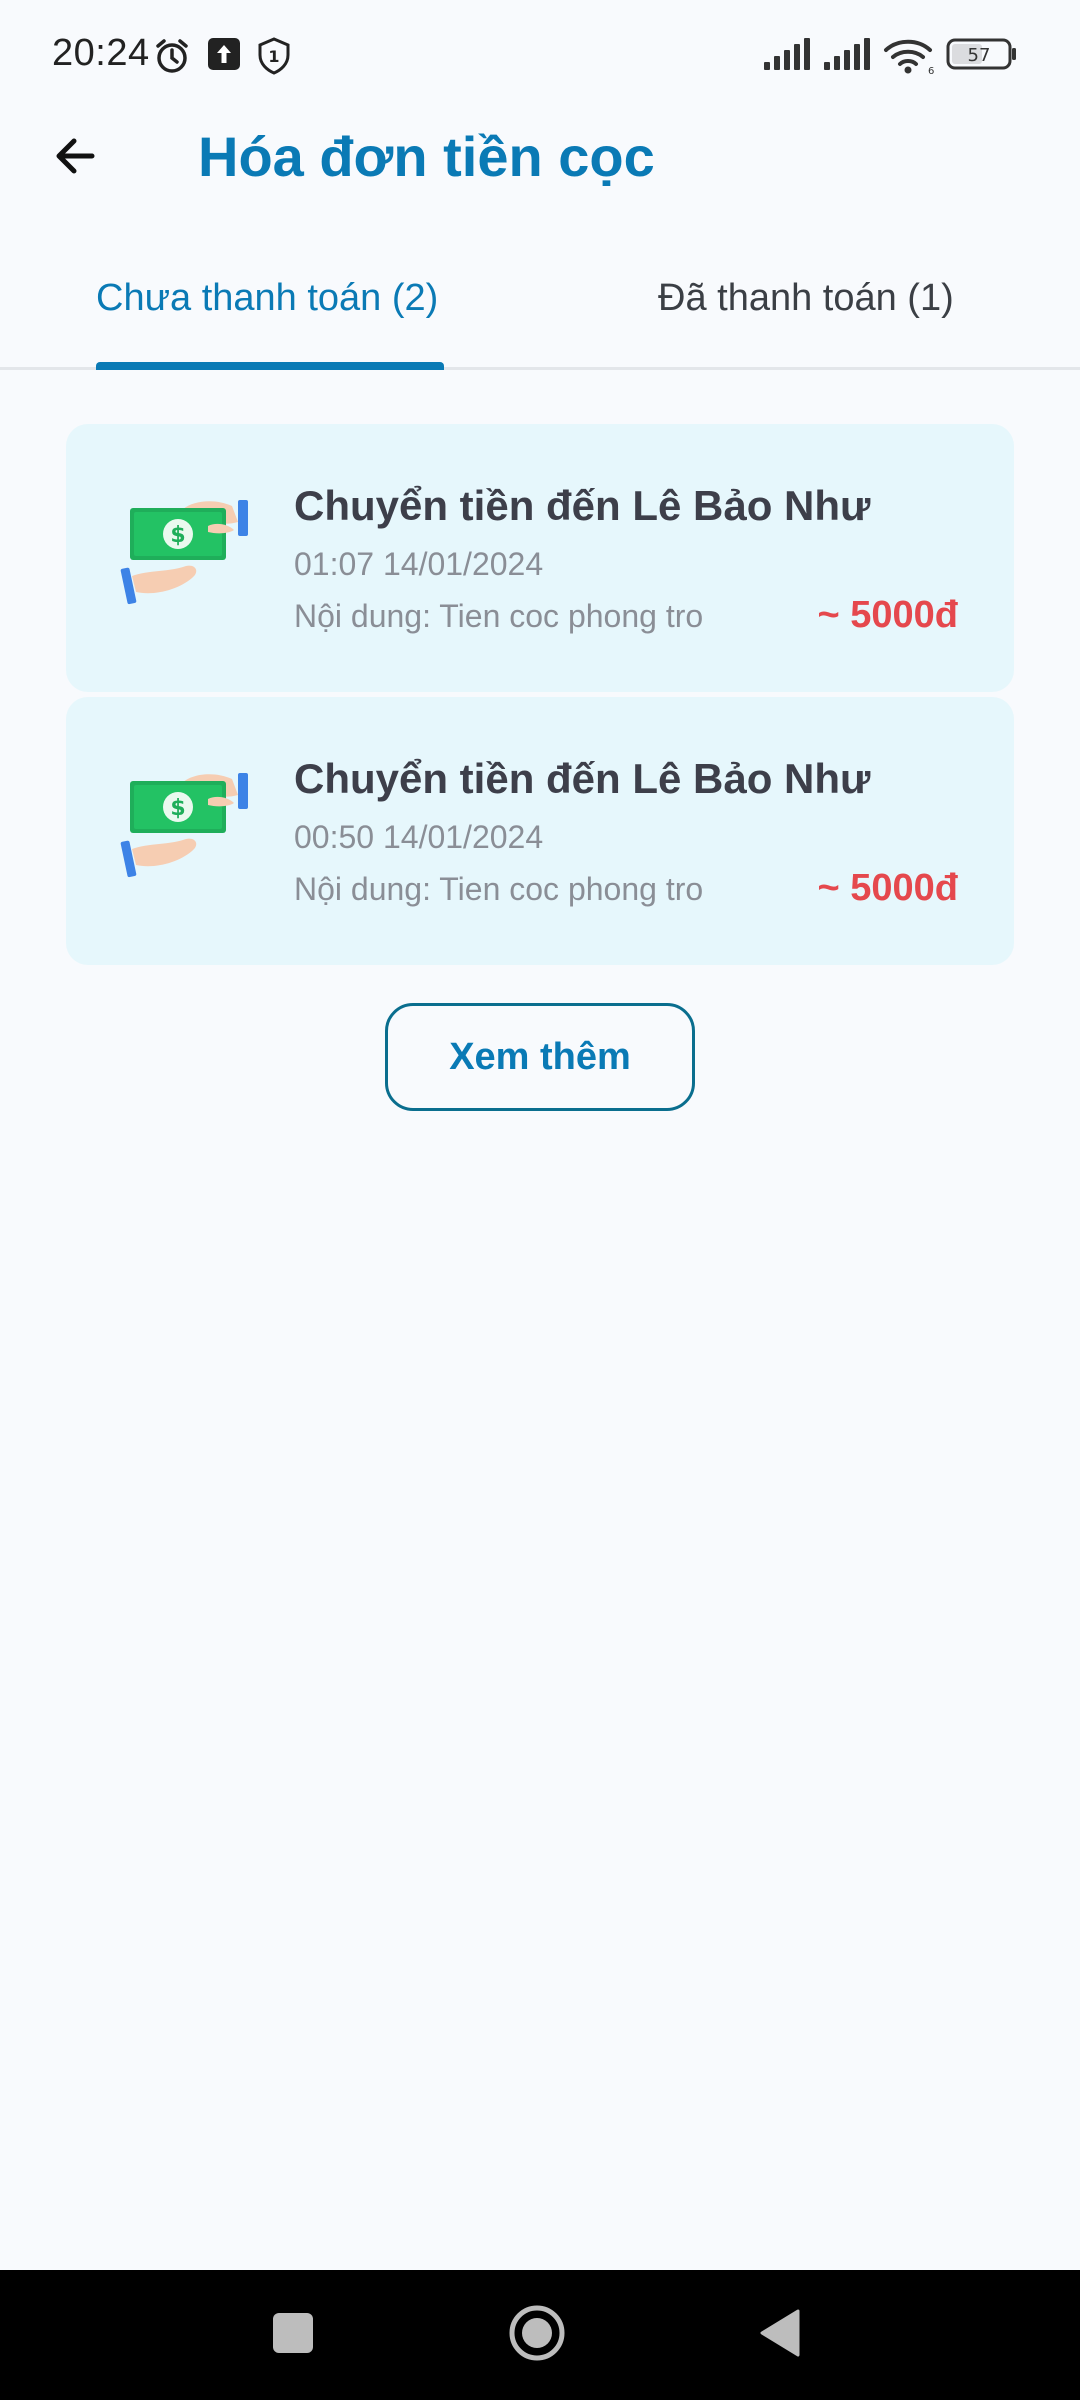  I want to click on svg-text: 1, so click(273, 56).